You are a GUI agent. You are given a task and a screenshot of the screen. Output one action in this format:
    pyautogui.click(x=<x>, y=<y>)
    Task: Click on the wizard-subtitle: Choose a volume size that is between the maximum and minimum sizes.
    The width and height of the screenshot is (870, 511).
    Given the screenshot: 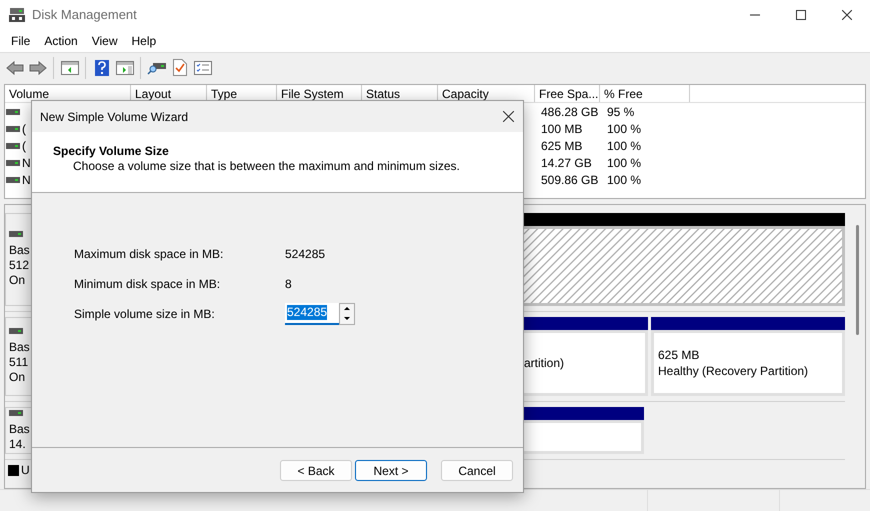 What is the action you would take?
    pyautogui.click(x=266, y=166)
    